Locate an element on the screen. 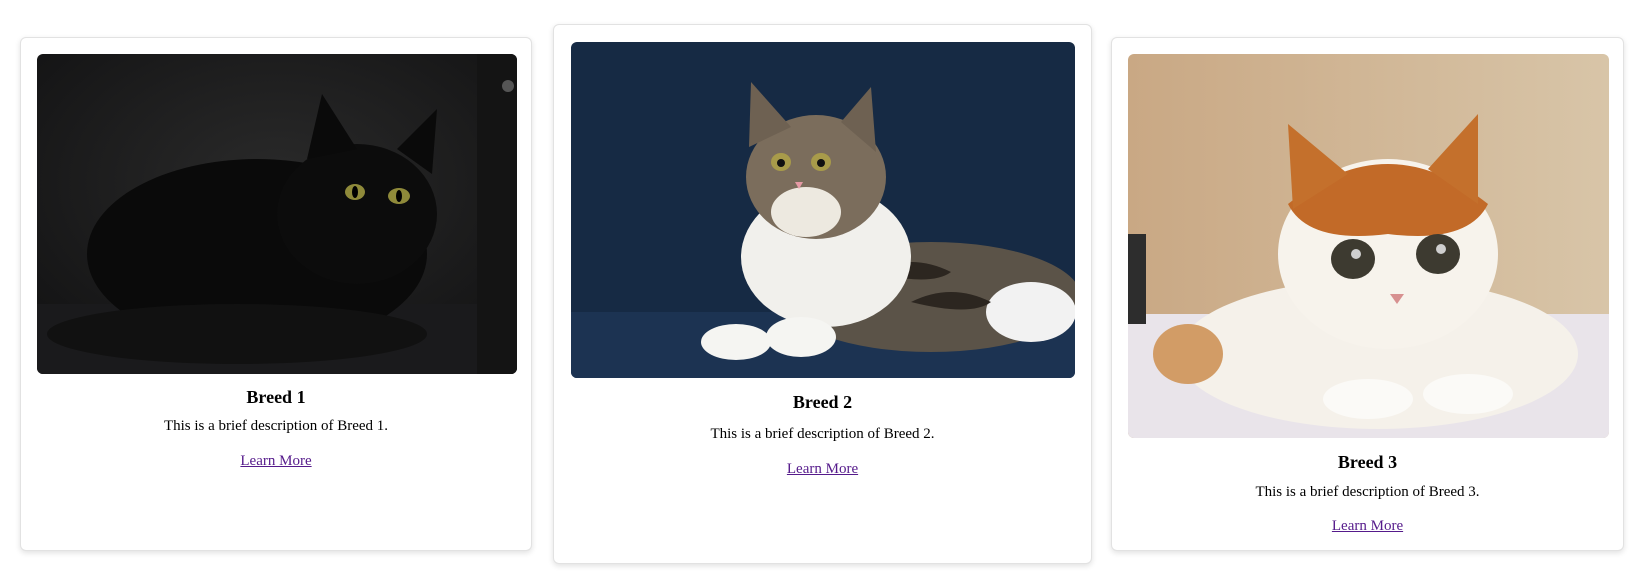 This screenshot has width=1643, height=577. breed-title: Breed 1 is located at coordinates (276, 397).